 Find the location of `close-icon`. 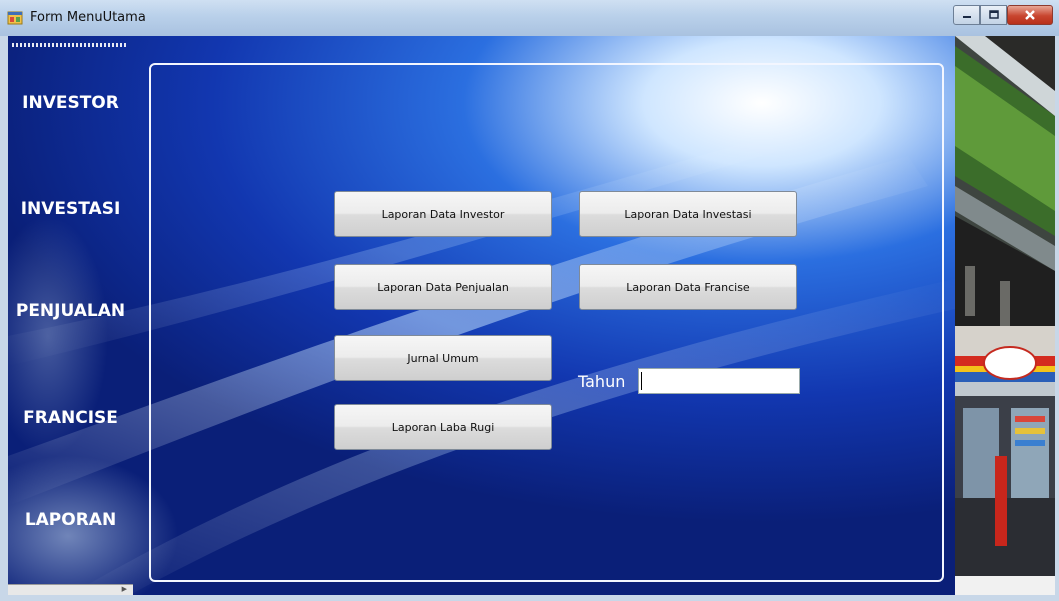

close-icon is located at coordinates (1030, 15).